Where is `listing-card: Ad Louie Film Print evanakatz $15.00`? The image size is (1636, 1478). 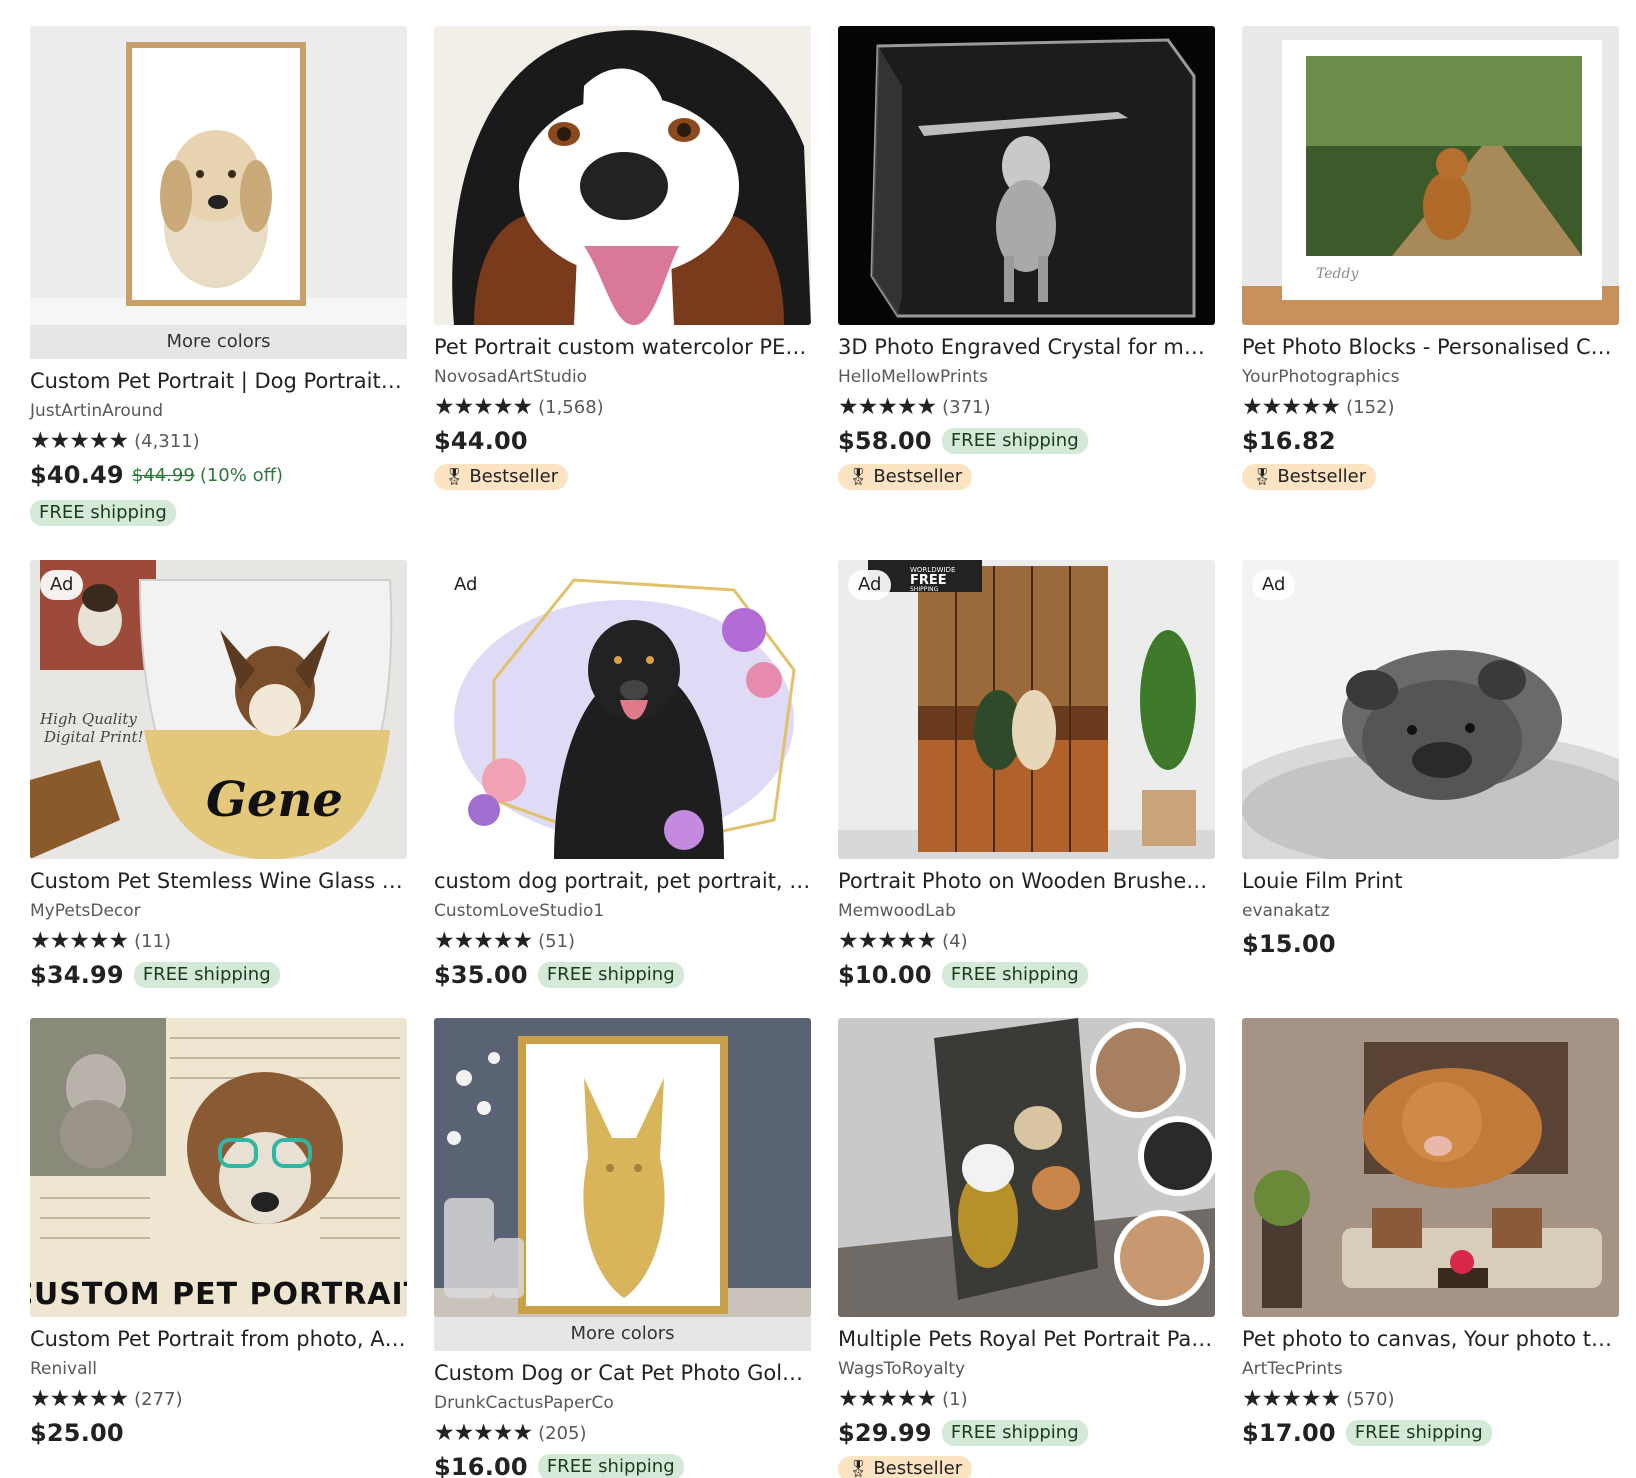 listing-card: Ad Louie Film Print evanakatz $15.00 is located at coordinates (1430, 760).